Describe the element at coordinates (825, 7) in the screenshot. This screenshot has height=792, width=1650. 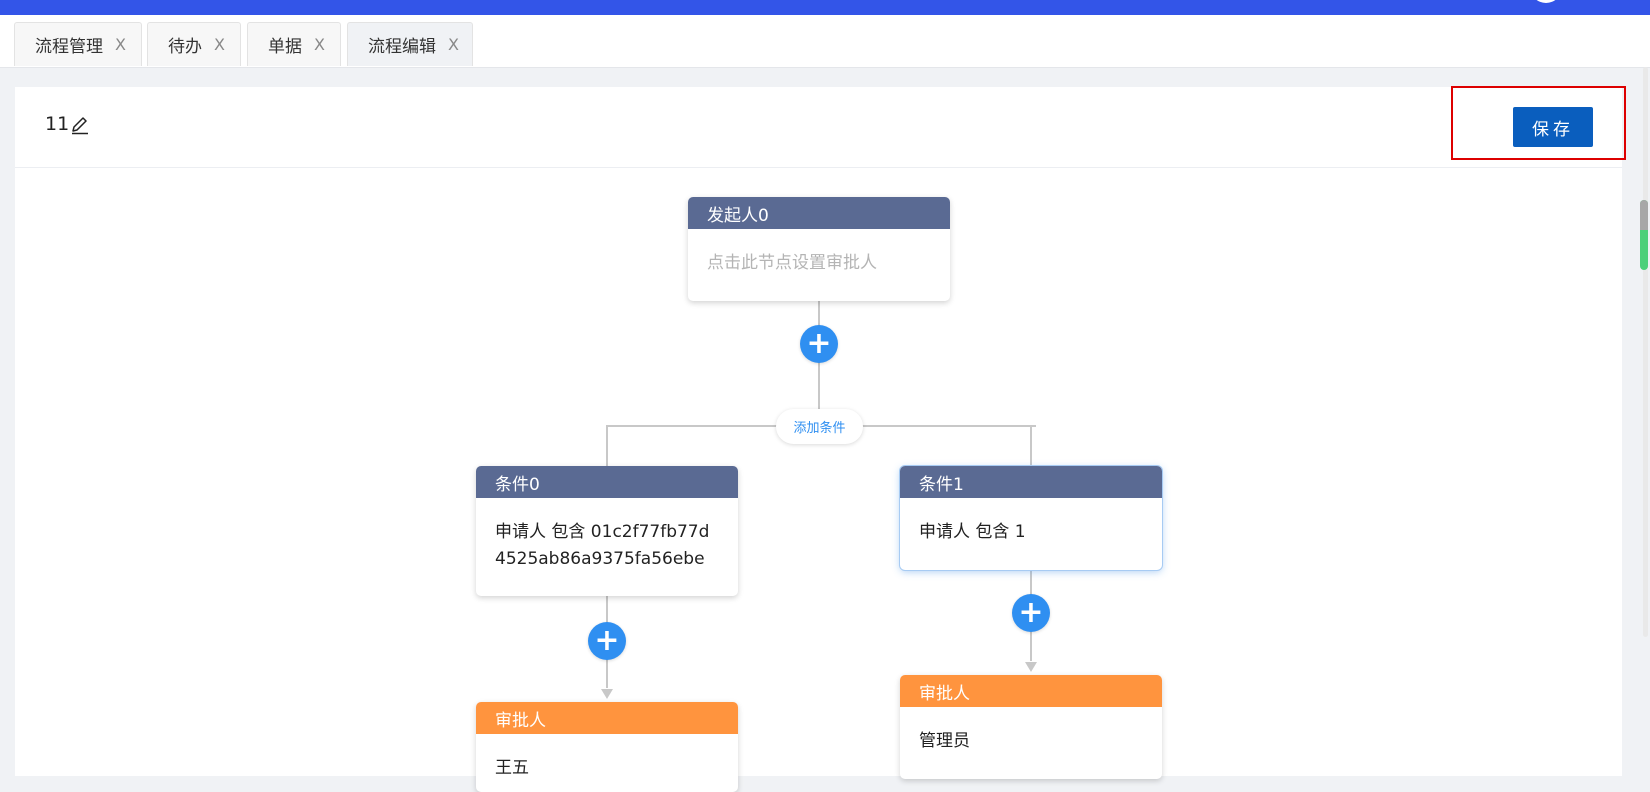
I see `top-nav-bar` at that location.